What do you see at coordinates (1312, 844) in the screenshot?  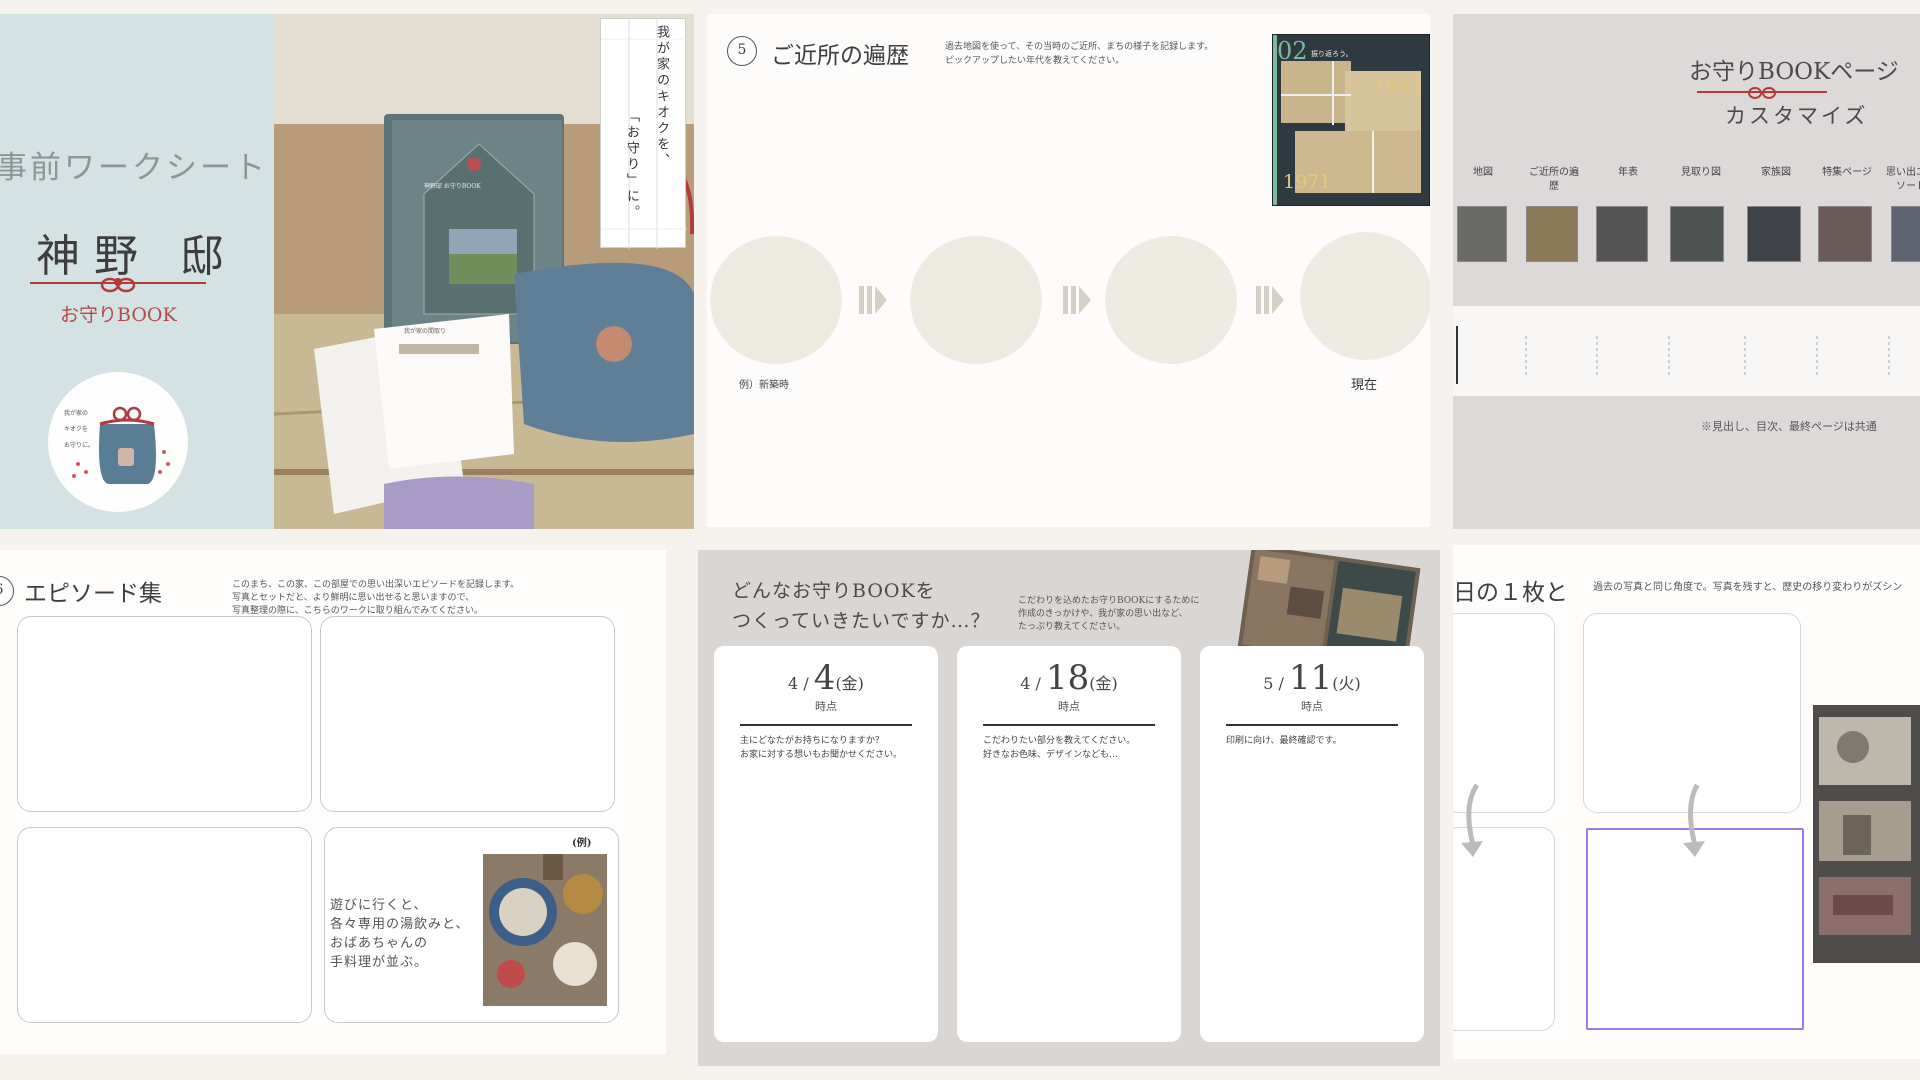 I see `milestone-column: 5 / 11(火) 時点 印刷に向け、最終確認です。` at bounding box center [1312, 844].